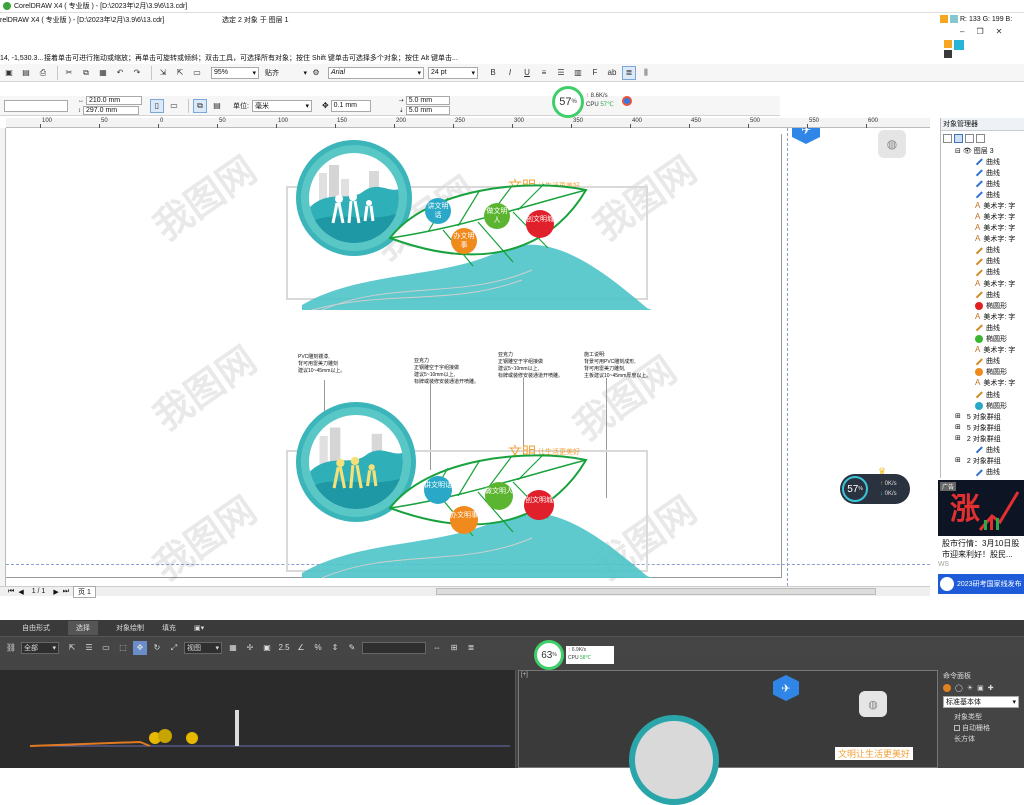 The image size is (1024, 805). I want to click on tab-freeform: 自由形式, so click(36, 628).